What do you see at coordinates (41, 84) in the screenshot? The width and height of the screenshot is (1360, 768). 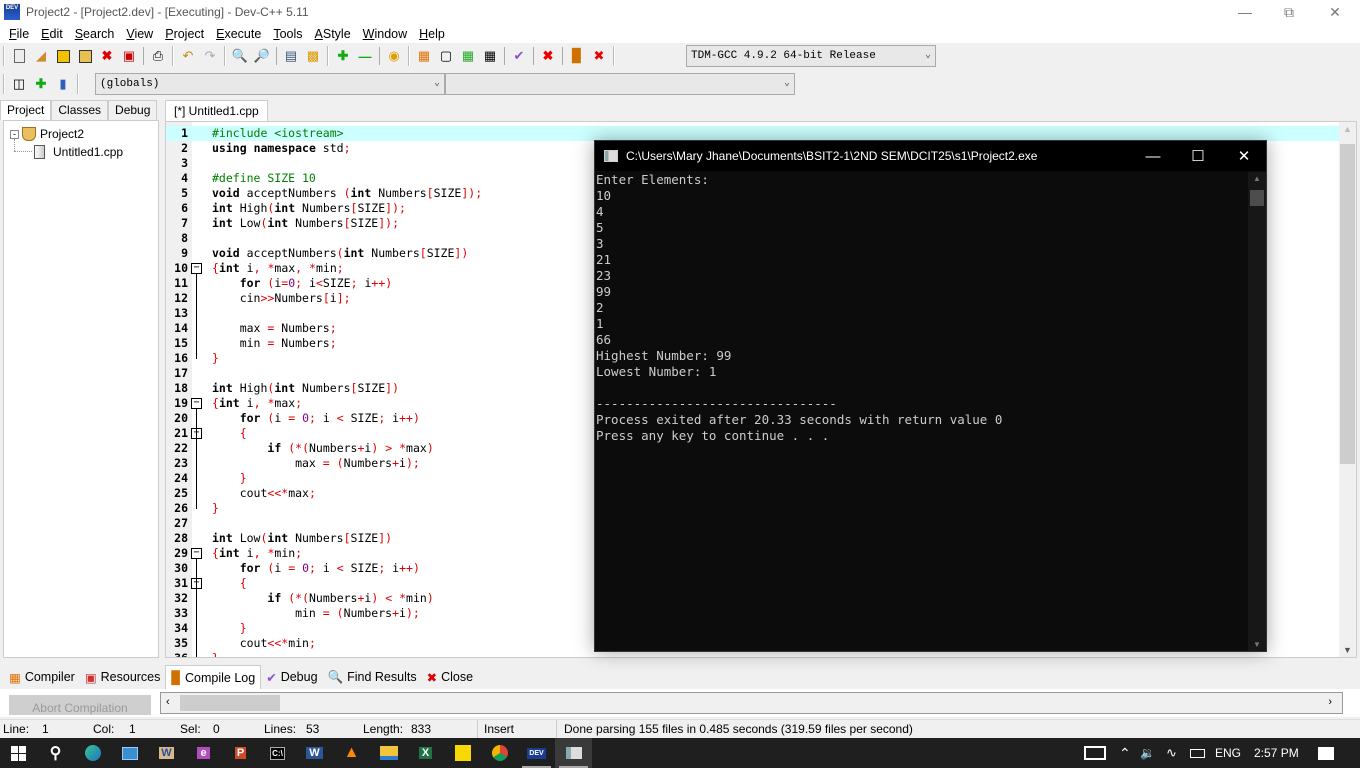 I see `toggle-bookmark-button: ✚` at bounding box center [41, 84].